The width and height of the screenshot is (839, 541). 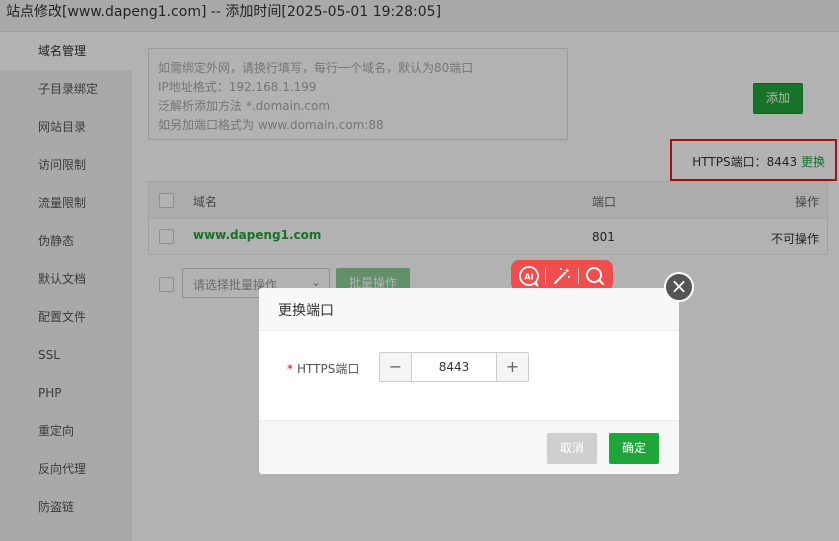 I want to click on cancel-button: 取消, so click(x=572, y=448).